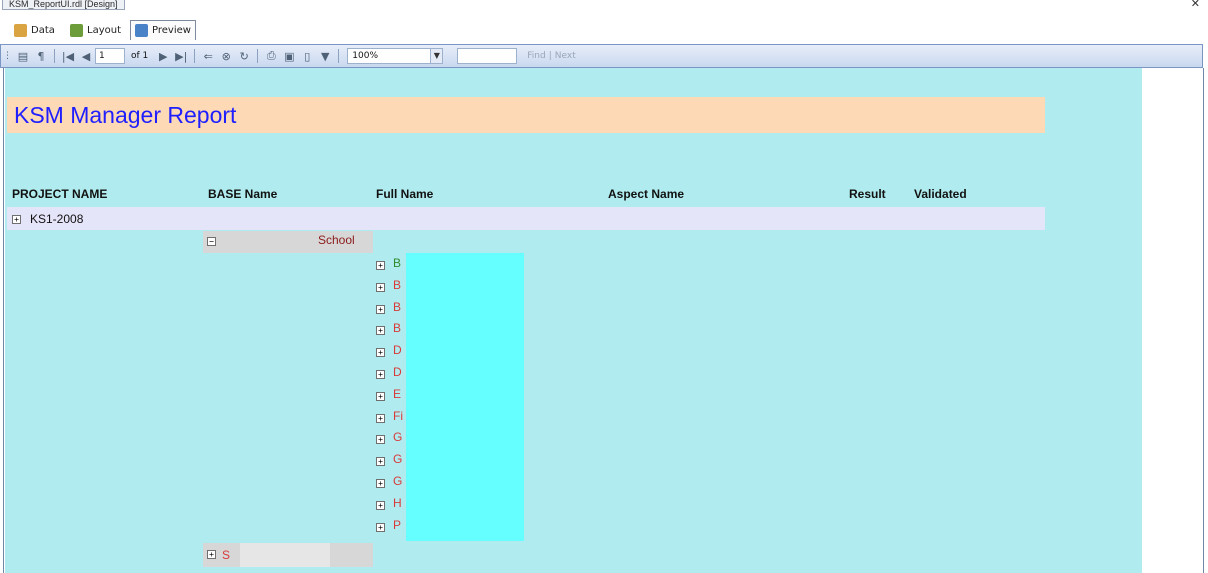 The width and height of the screenshot is (1208, 573). What do you see at coordinates (163, 56) in the screenshot?
I see `next-page-icon: ▶` at bounding box center [163, 56].